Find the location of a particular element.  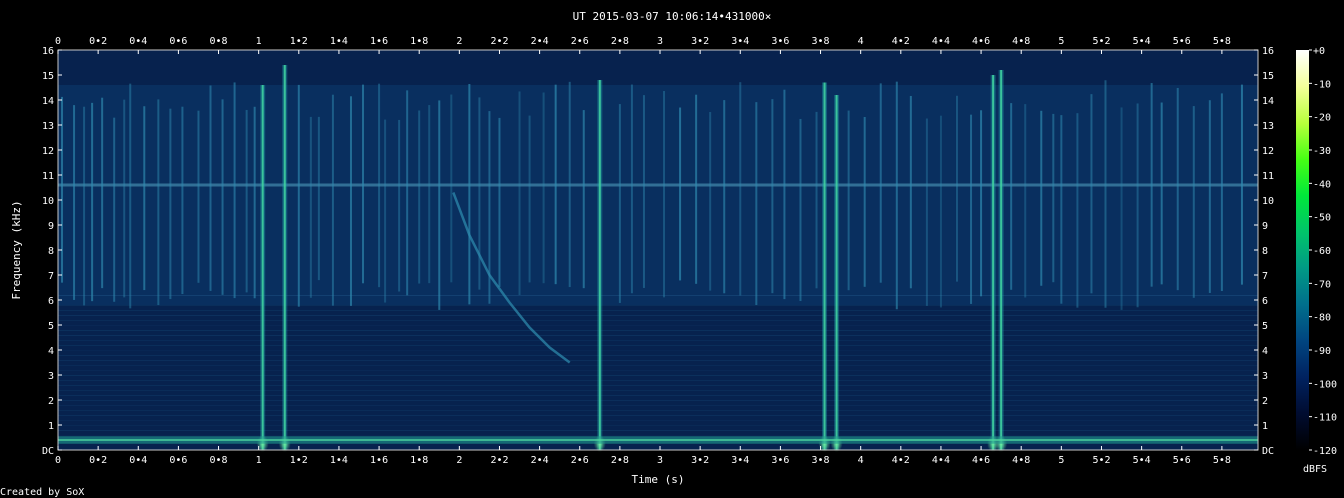

y-tick-label-left: 6 is located at coordinates (51, 301).